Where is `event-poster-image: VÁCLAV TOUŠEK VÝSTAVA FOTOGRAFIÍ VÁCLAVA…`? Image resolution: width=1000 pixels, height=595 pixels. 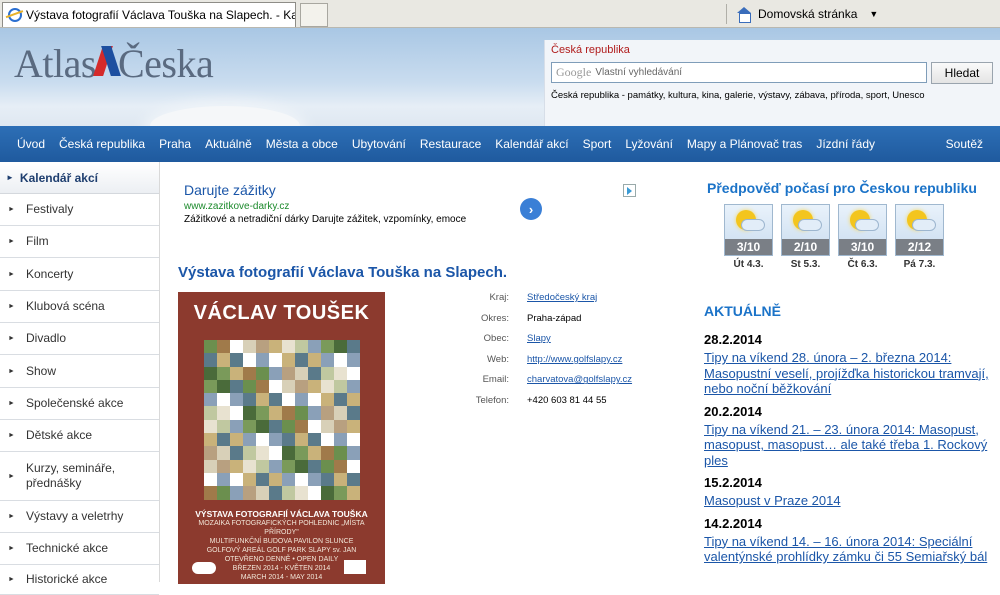 event-poster-image: VÁCLAV TOUŠEK VÝSTAVA FOTOGRAFIÍ VÁCLAVA… is located at coordinates (281, 438).